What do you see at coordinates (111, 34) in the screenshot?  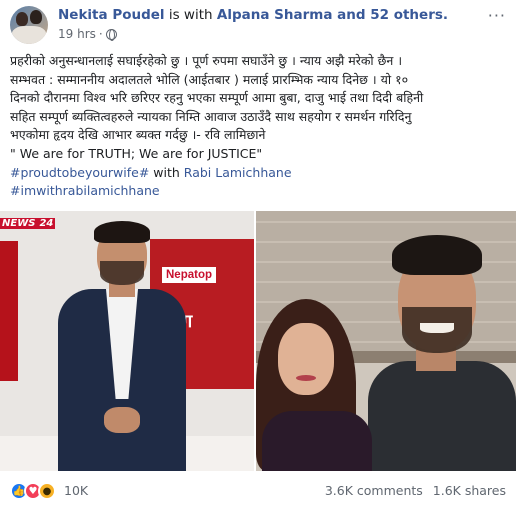 I see `globe-icon` at bounding box center [111, 34].